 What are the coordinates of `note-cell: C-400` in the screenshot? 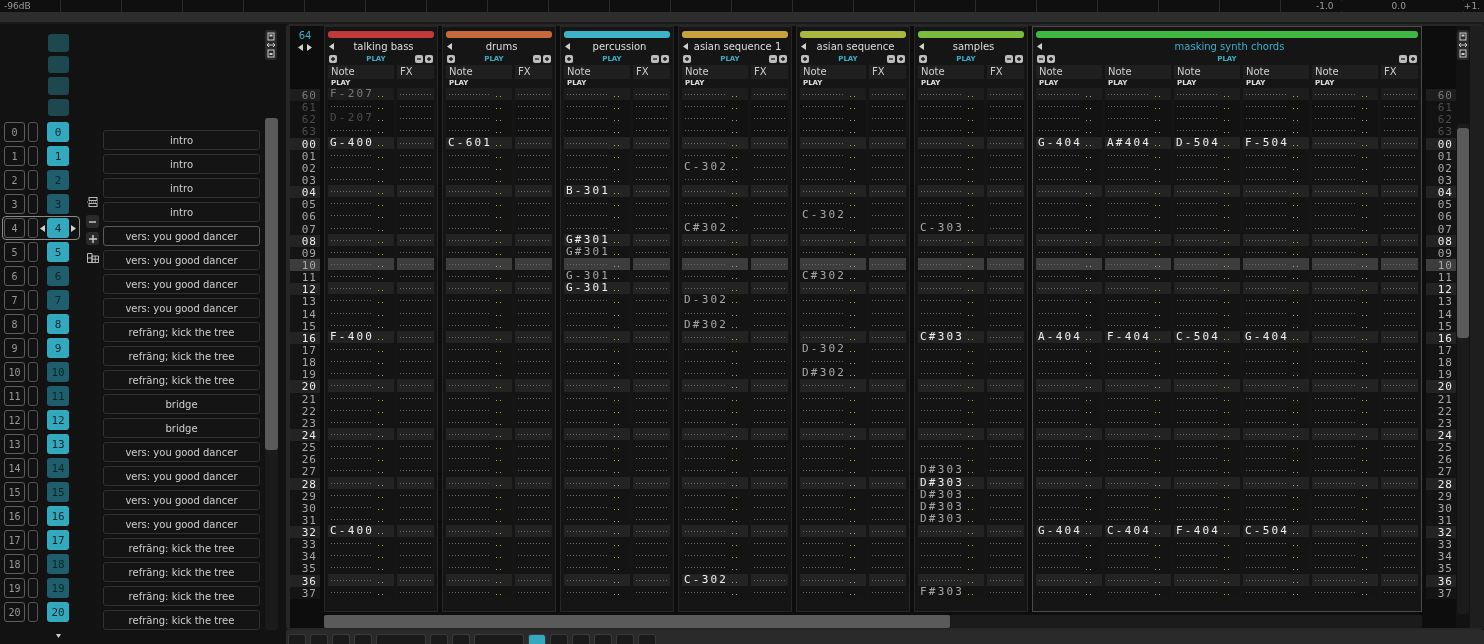 It's located at (361, 531).